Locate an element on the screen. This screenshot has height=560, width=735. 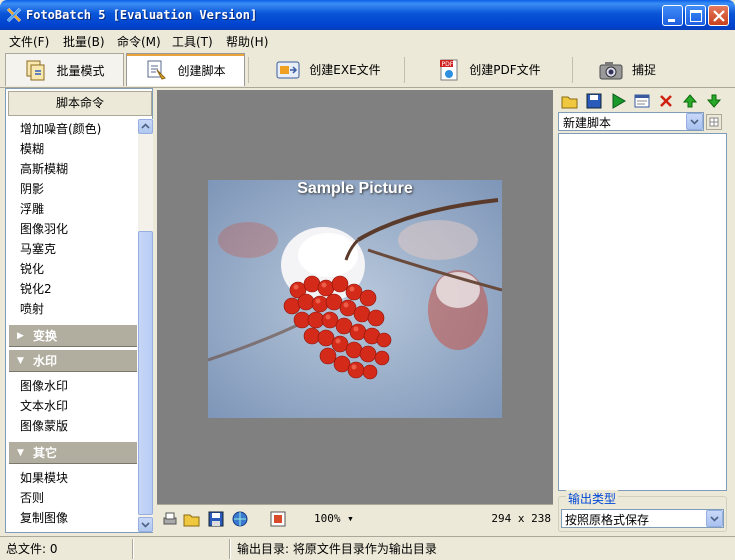
create-script-icon is located at coordinates (157, 70).